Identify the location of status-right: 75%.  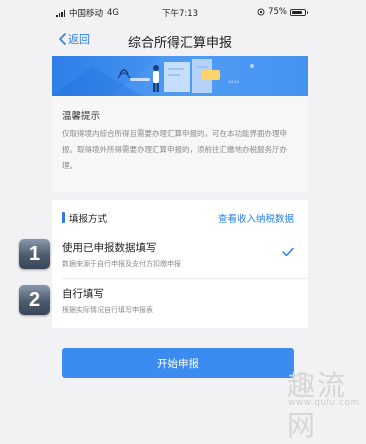
(282, 12).